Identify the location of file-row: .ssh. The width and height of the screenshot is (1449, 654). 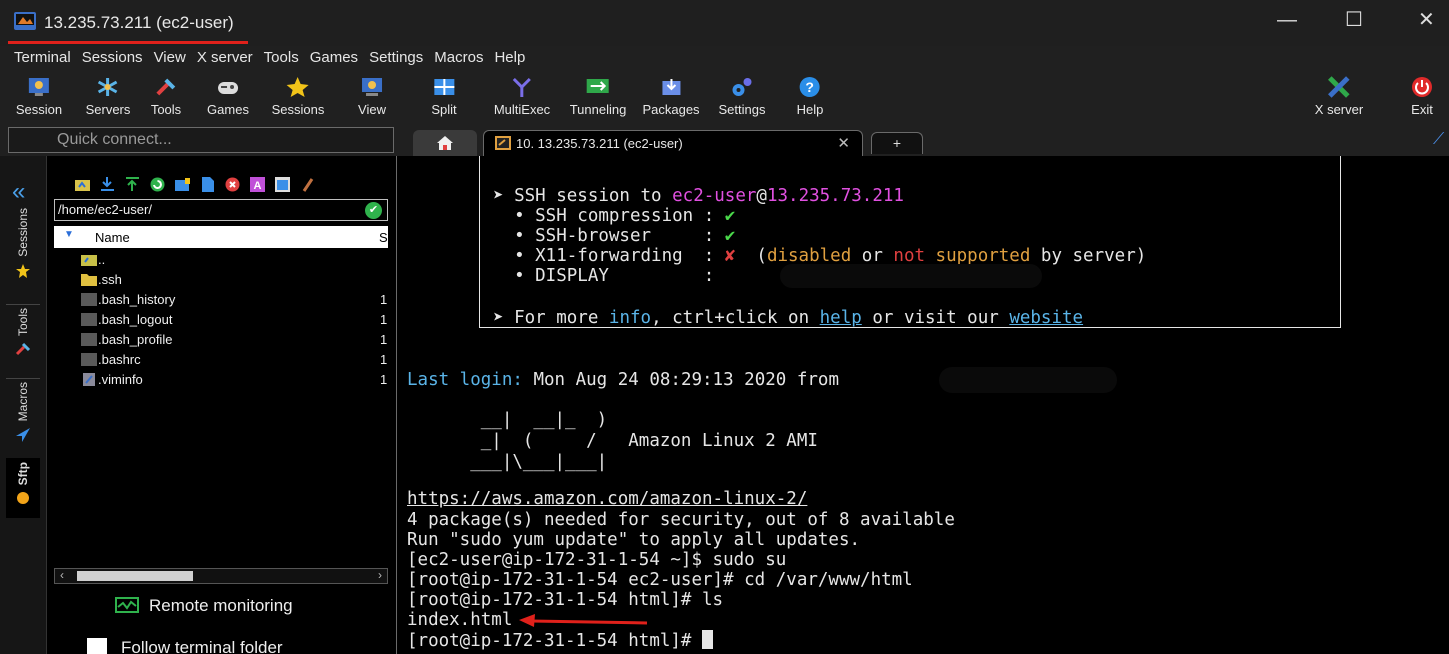
(221, 280).